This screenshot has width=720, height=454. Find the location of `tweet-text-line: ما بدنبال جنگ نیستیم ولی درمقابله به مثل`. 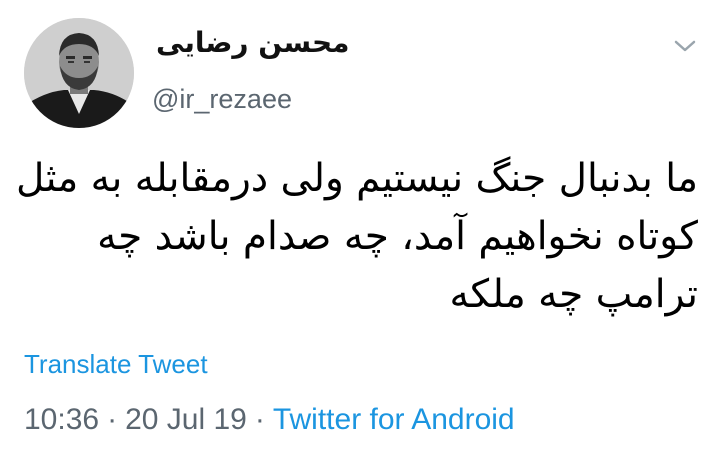

tweet-text-line: ما بدنبال جنگ نیستیم ولی درمقابله به مثل is located at coordinates (357, 178).